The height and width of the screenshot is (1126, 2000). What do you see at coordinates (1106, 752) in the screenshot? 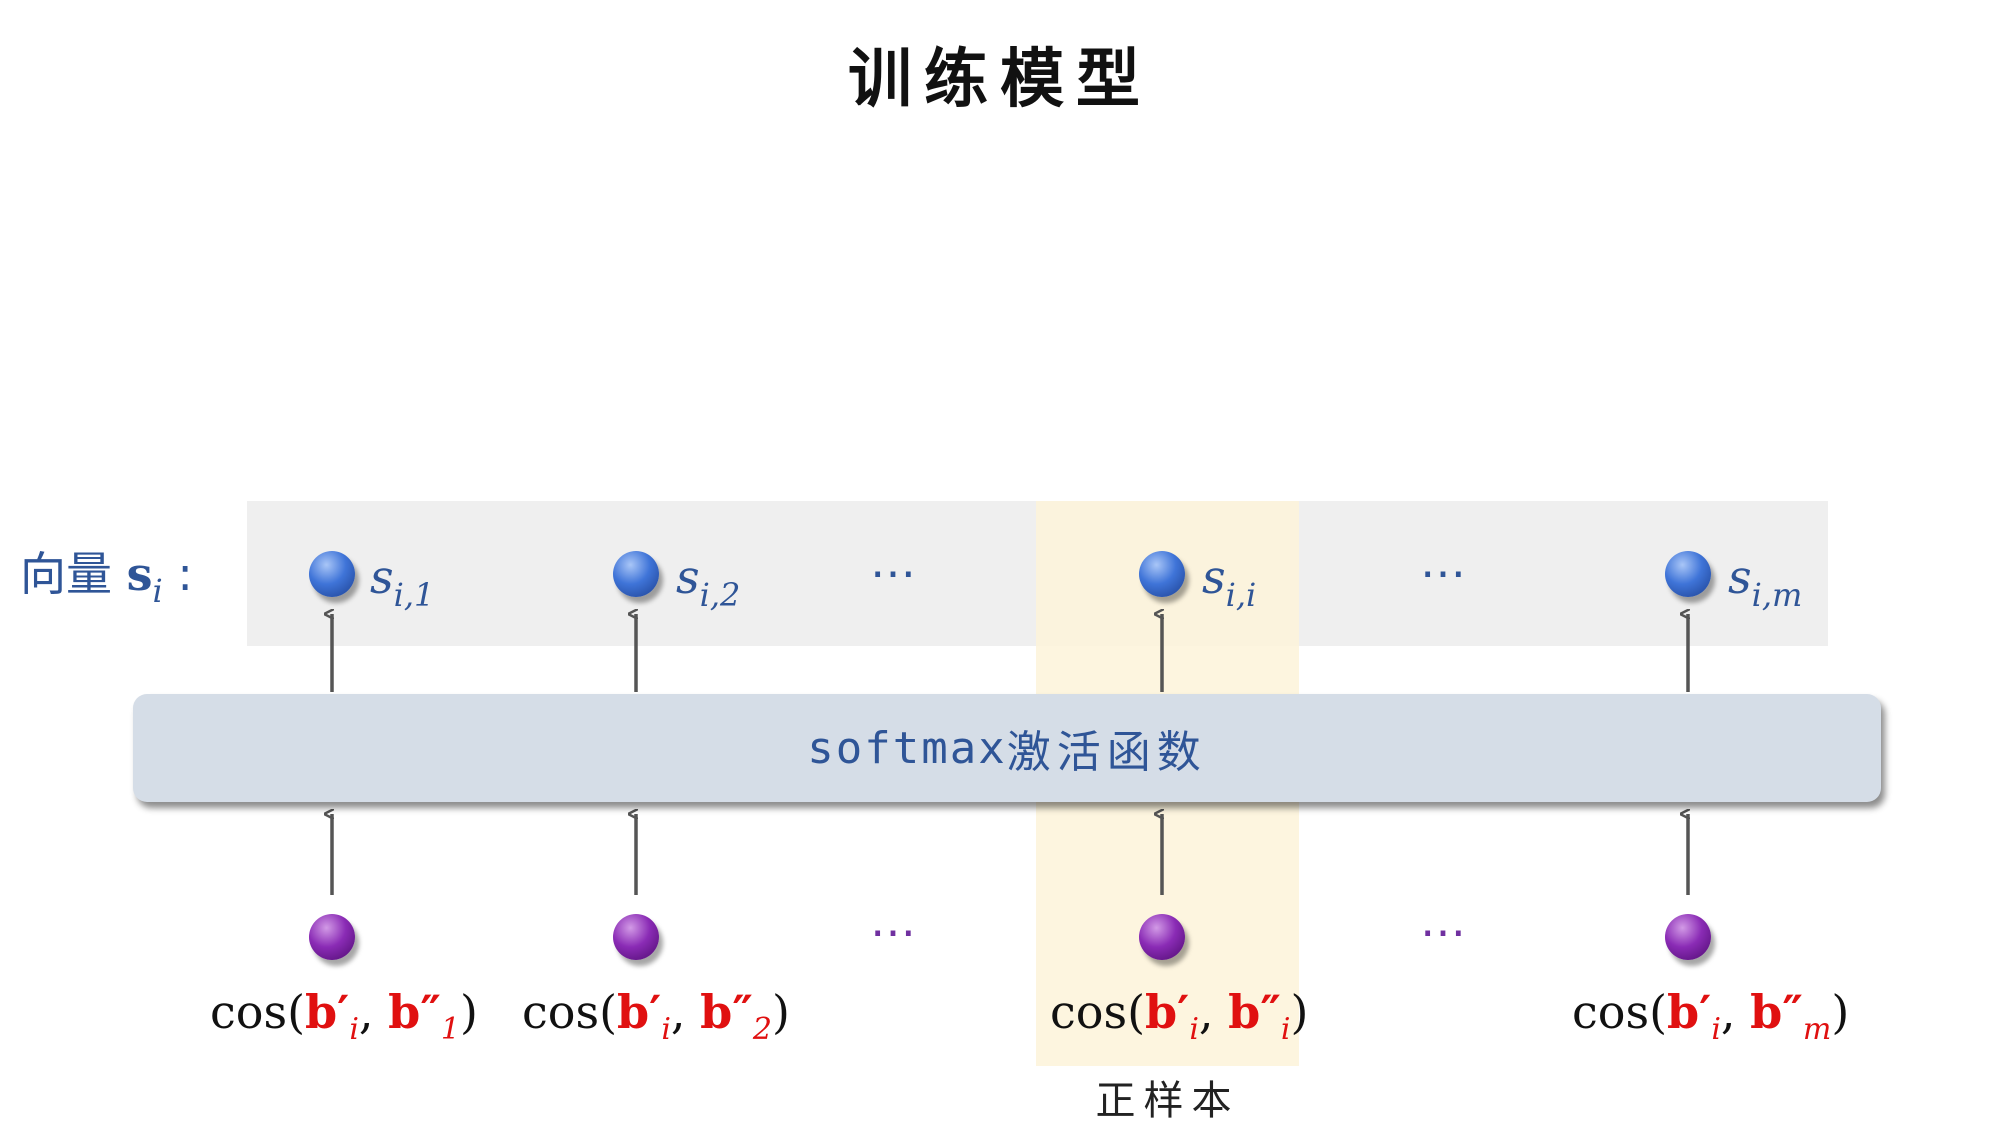
I see `softmax-text: 激活函数` at bounding box center [1106, 752].